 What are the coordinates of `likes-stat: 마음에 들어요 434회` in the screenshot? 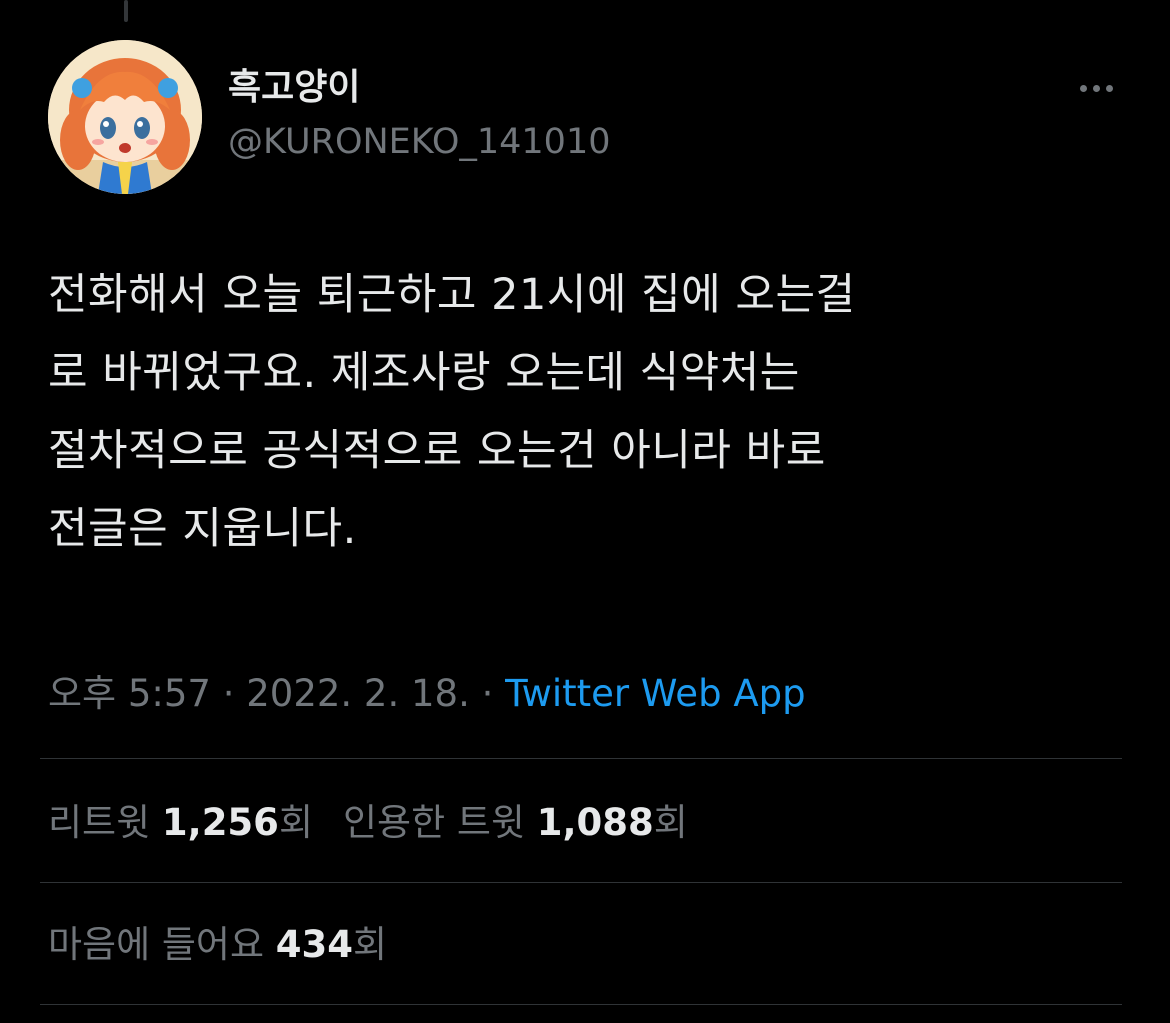 It's located at (217, 944).